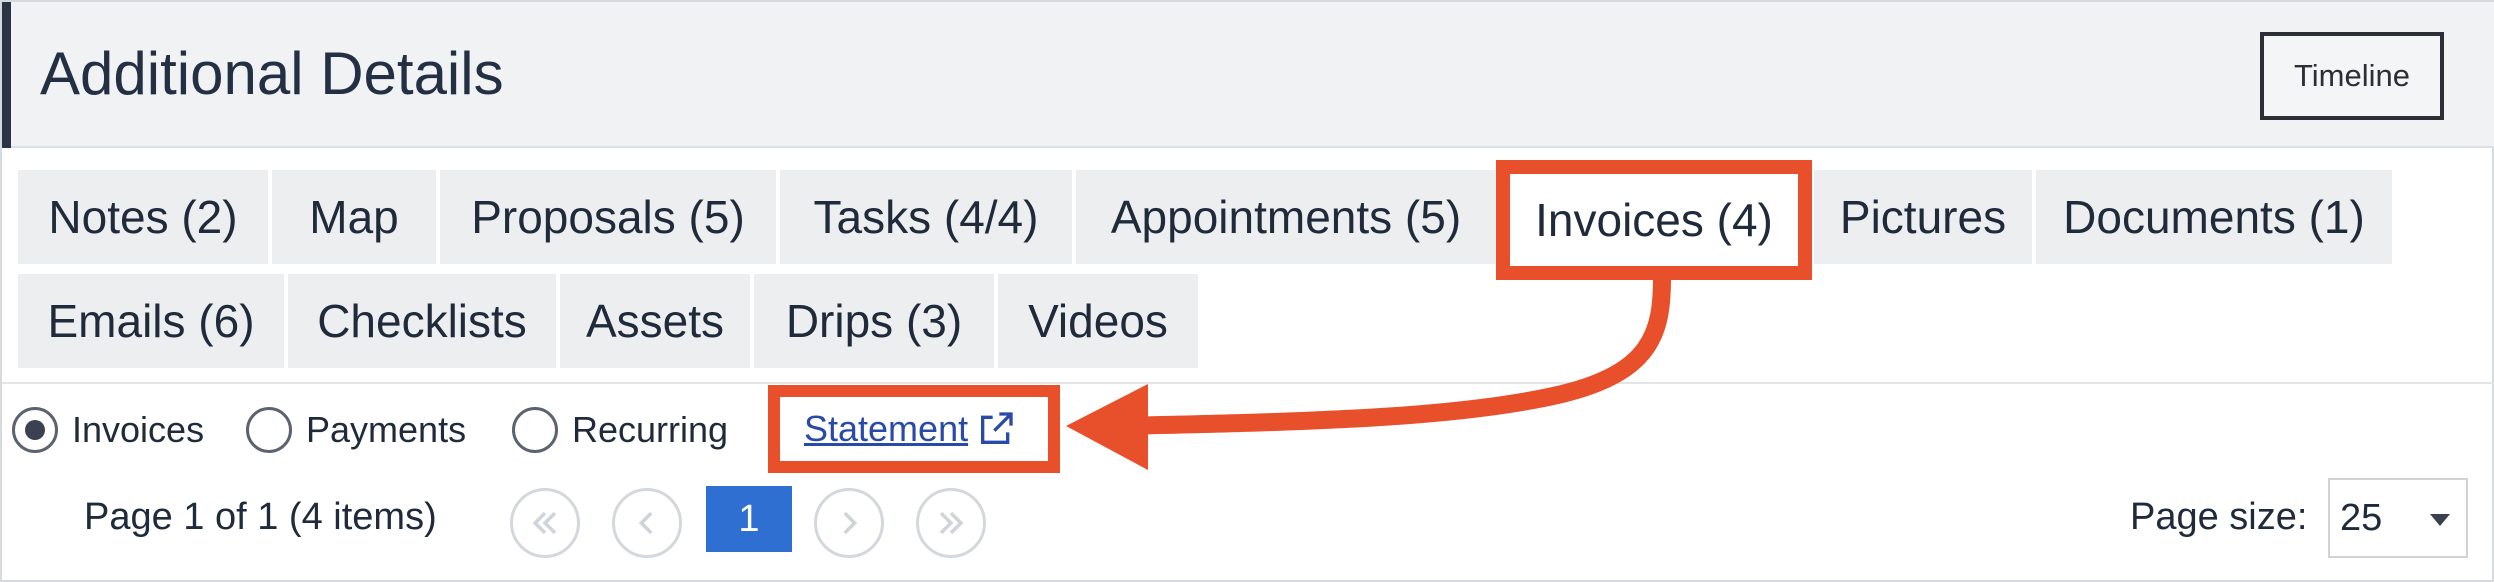 Image resolution: width=2494 pixels, height=582 pixels. I want to click on last-page-icon, so click(951, 523).